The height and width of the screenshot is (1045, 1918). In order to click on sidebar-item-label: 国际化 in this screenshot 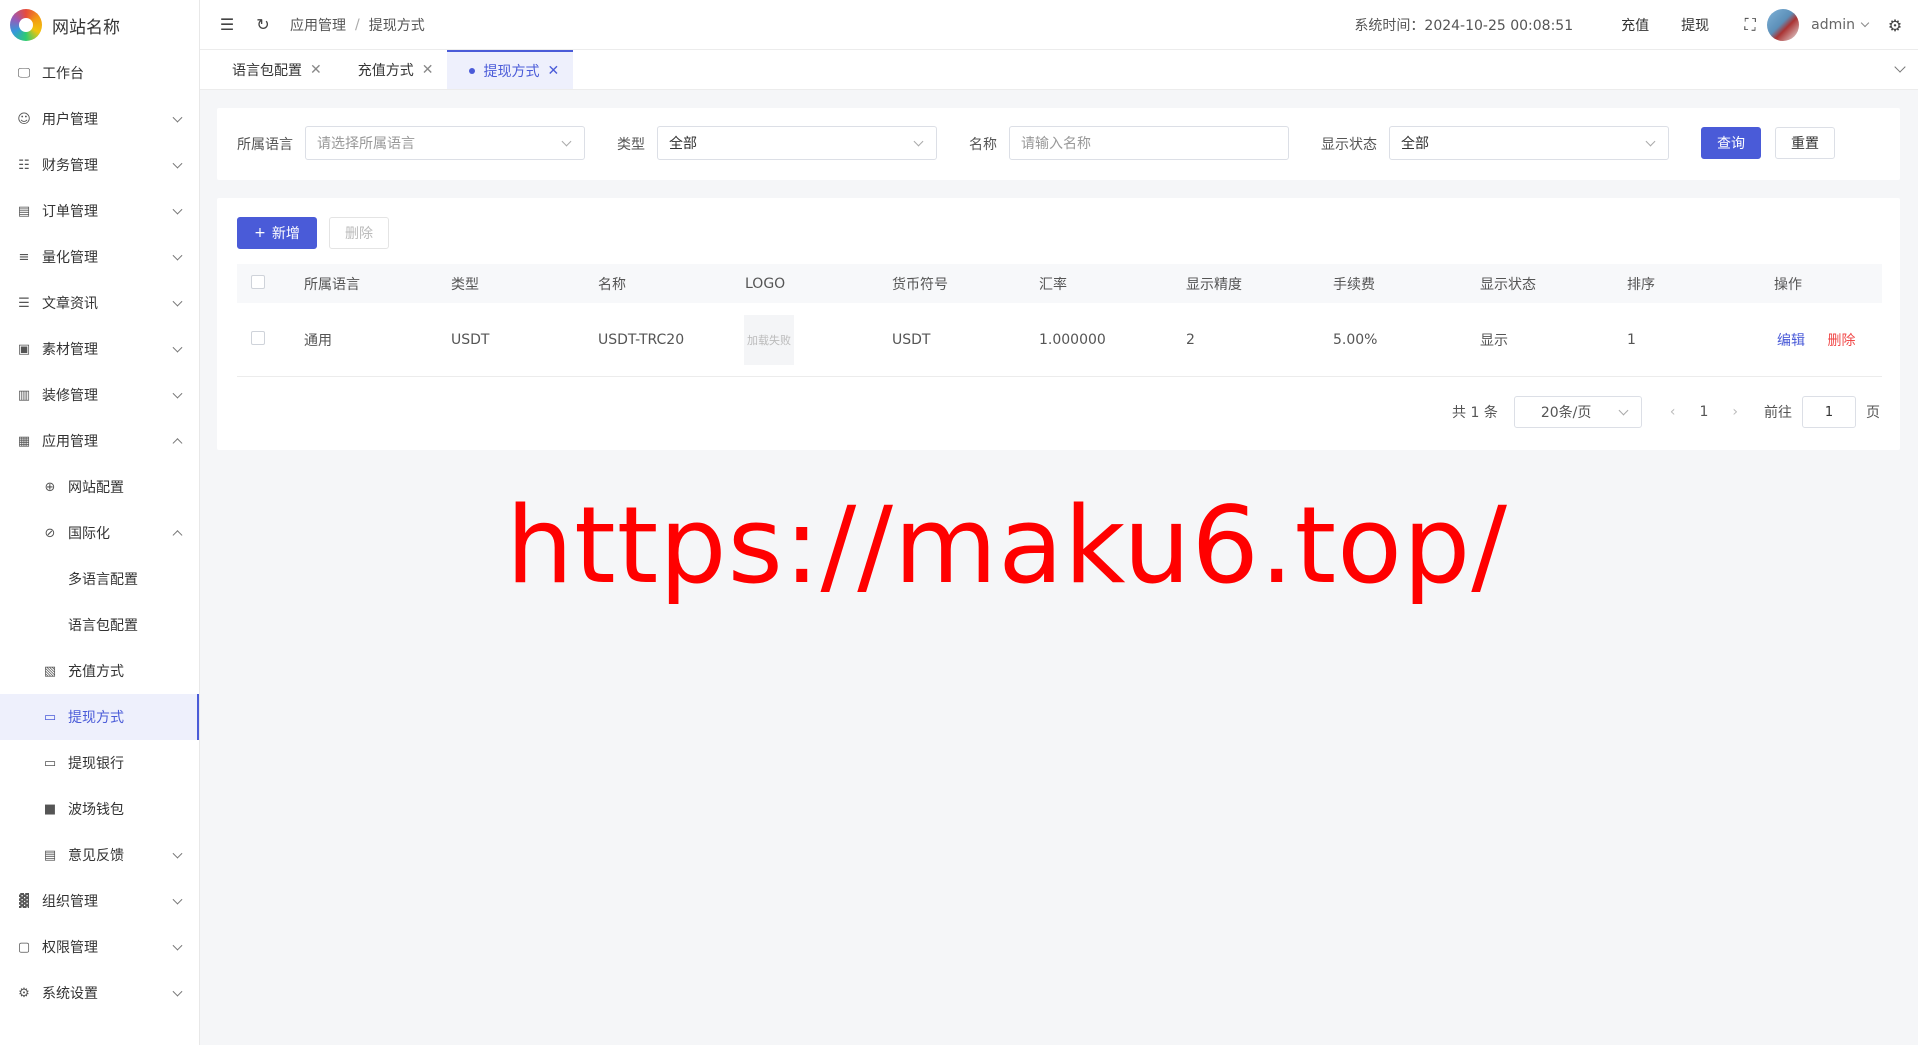, I will do `click(89, 534)`.